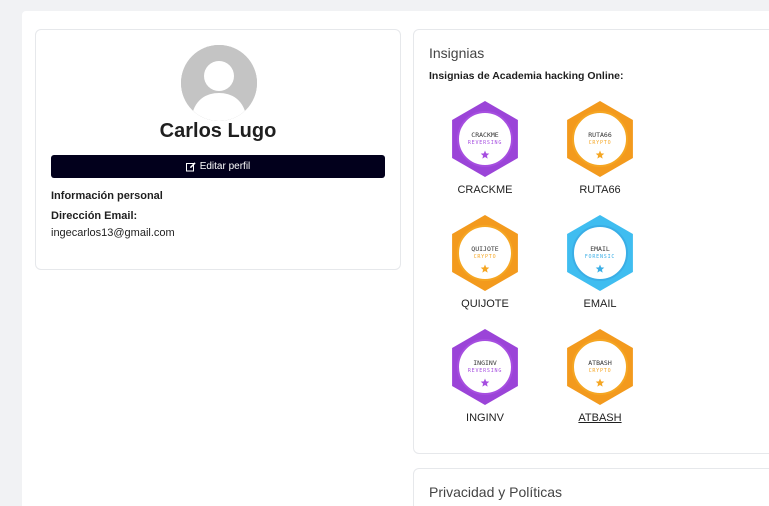  Describe the element at coordinates (107, 196) in the screenshot. I see `personal-info-heading: Información personal` at that location.